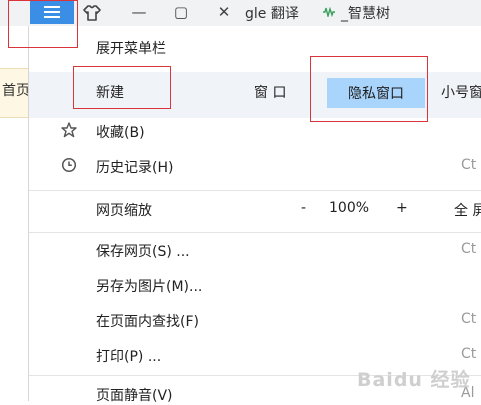 This screenshot has width=481, height=405. I want to click on history-shortcut: Ct, so click(469, 165).